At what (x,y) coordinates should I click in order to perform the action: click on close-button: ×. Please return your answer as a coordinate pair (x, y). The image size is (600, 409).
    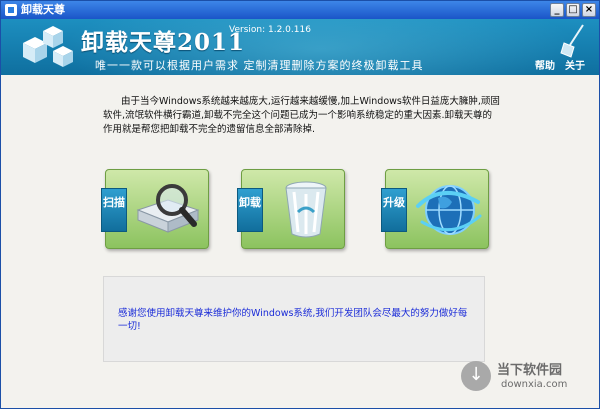
    Looking at the image, I should click on (589, 10).